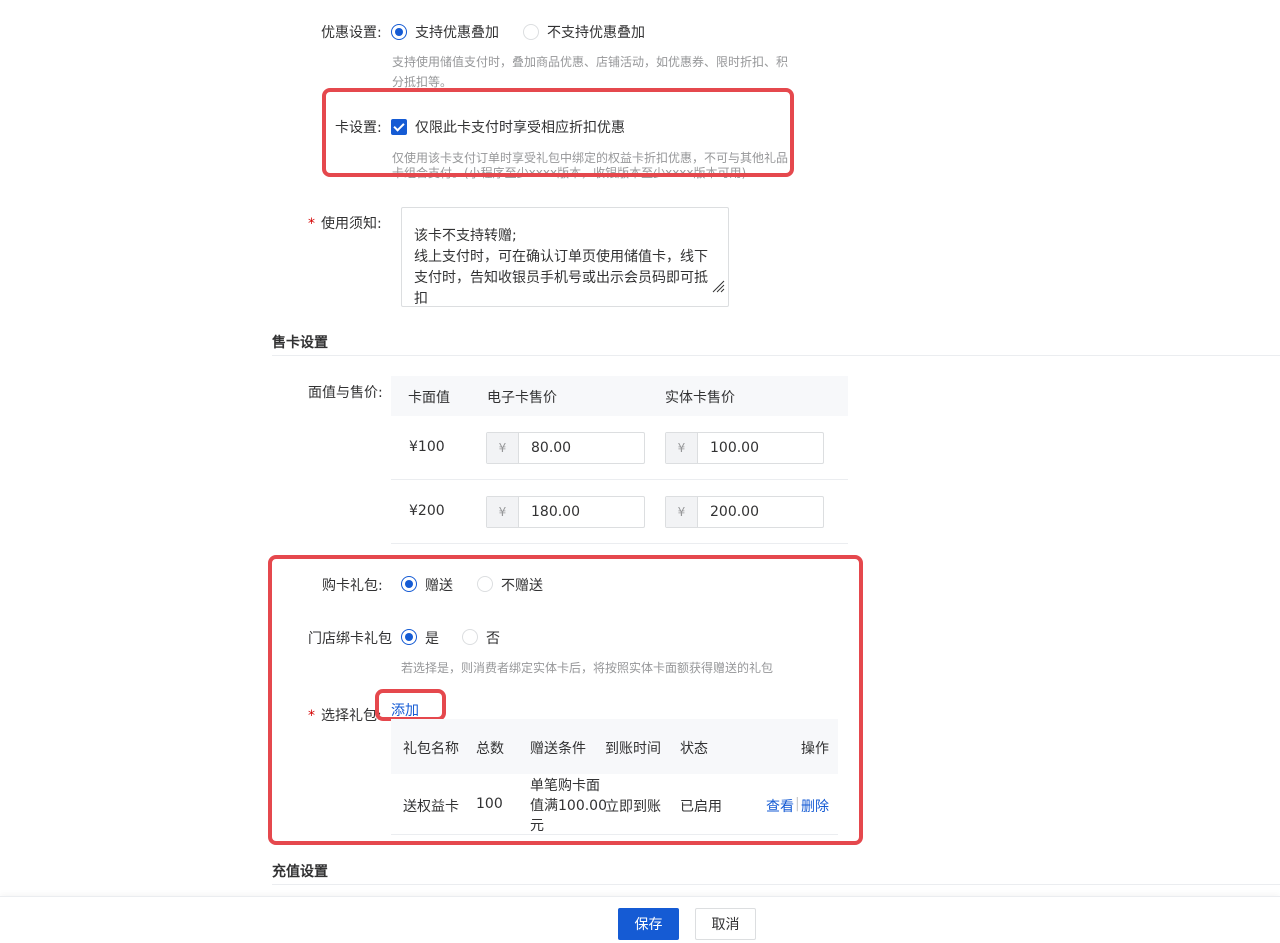 The height and width of the screenshot is (943, 1280). Describe the element at coordinates (565, 700) in the screenshot. I see `highlight-box-gift` at that location.